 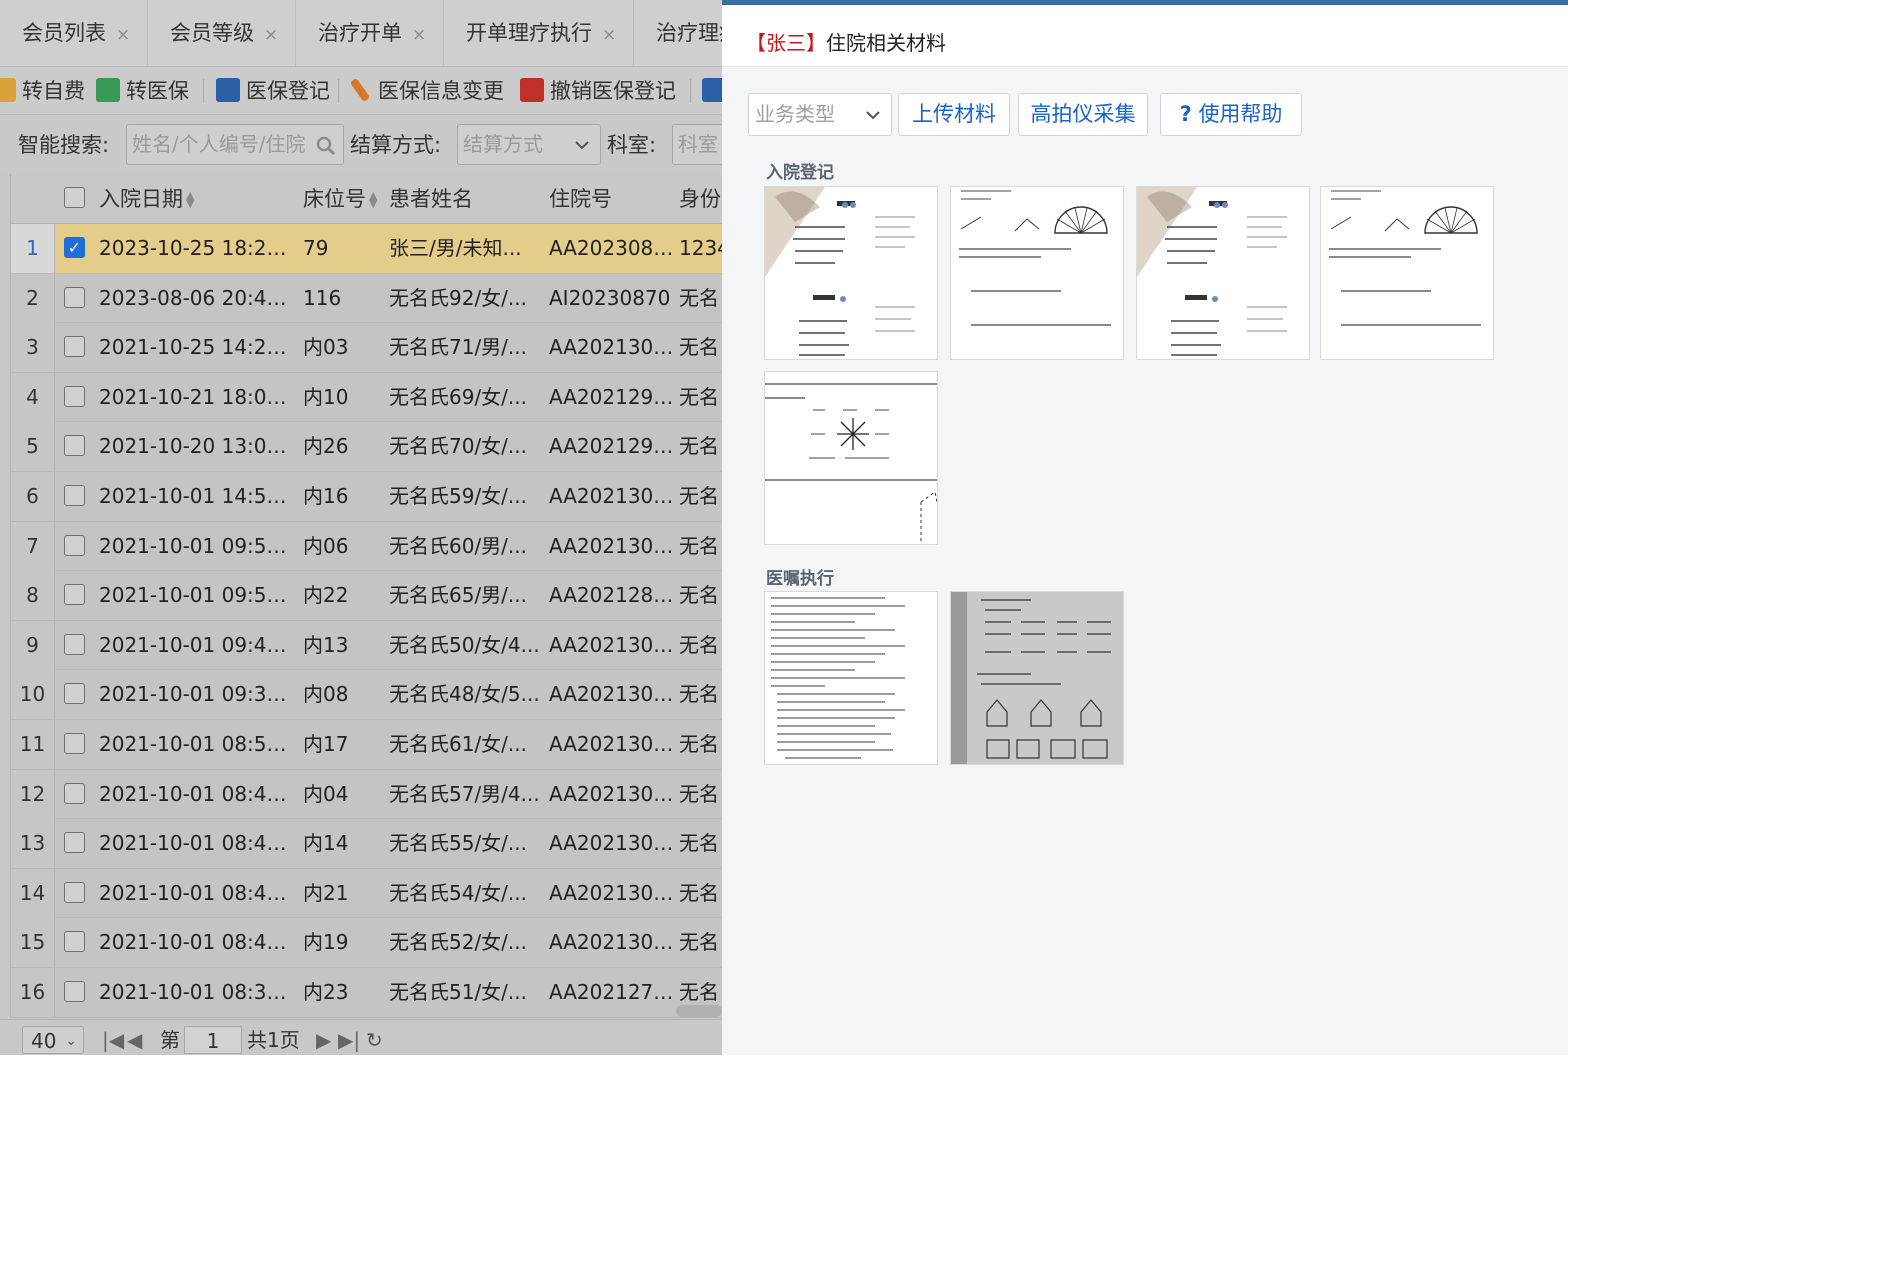 What do you see at coordinates (33, 645) in the screenshot?
I see `row-number: 9` at bounding box center [33, 645].